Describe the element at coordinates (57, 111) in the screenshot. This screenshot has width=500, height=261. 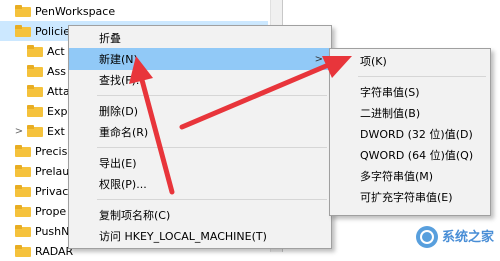
I see `tree-item-label: Exp` at that location.